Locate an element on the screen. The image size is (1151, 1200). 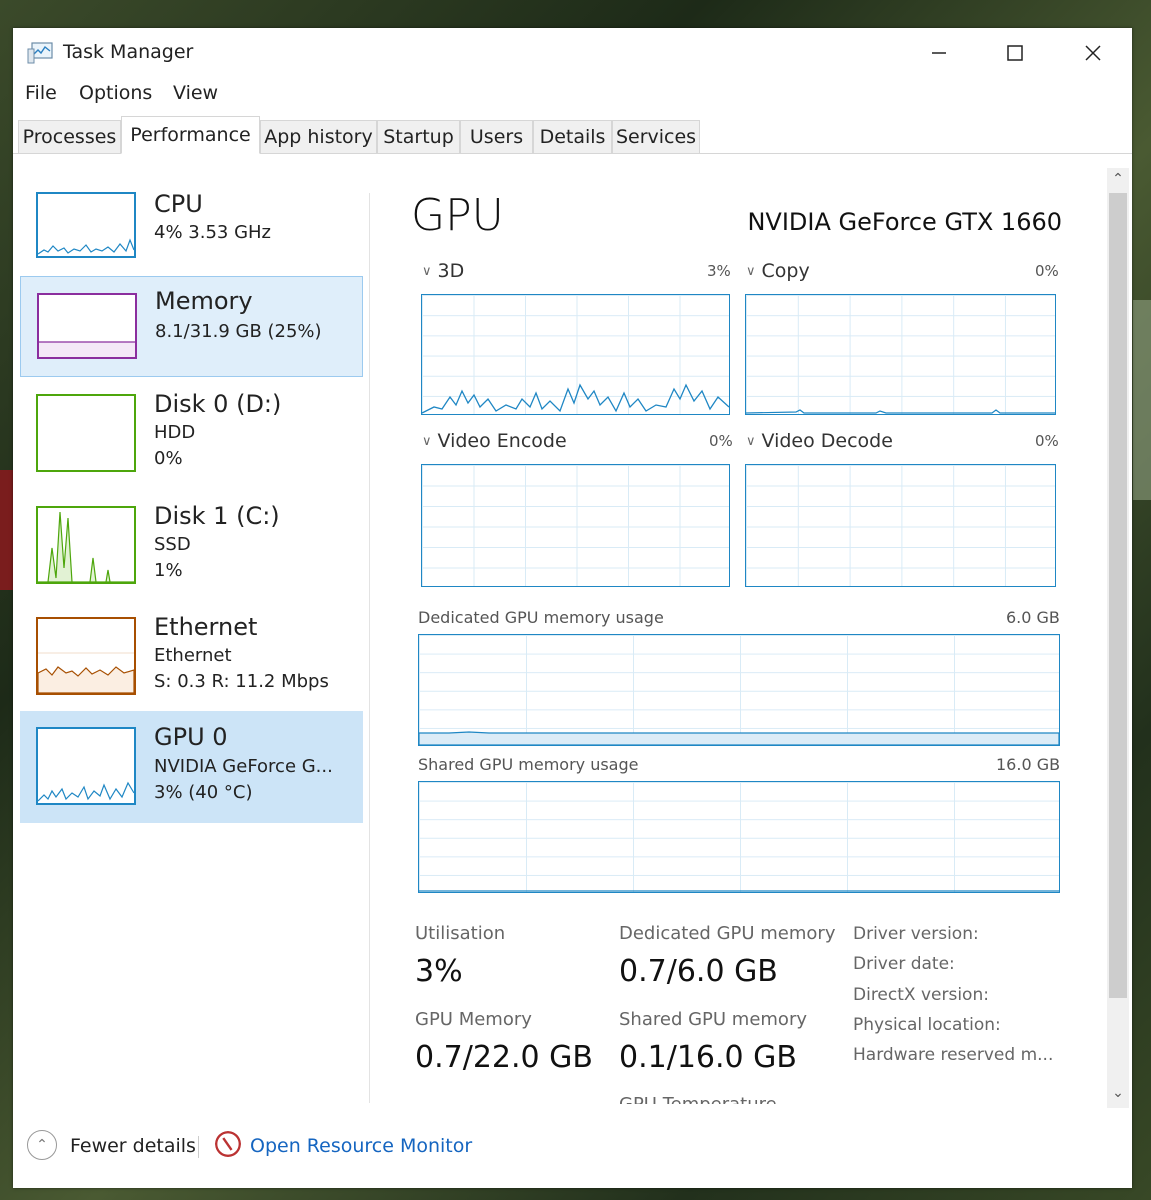
footer-separator is located at coordinates (198, 1147).